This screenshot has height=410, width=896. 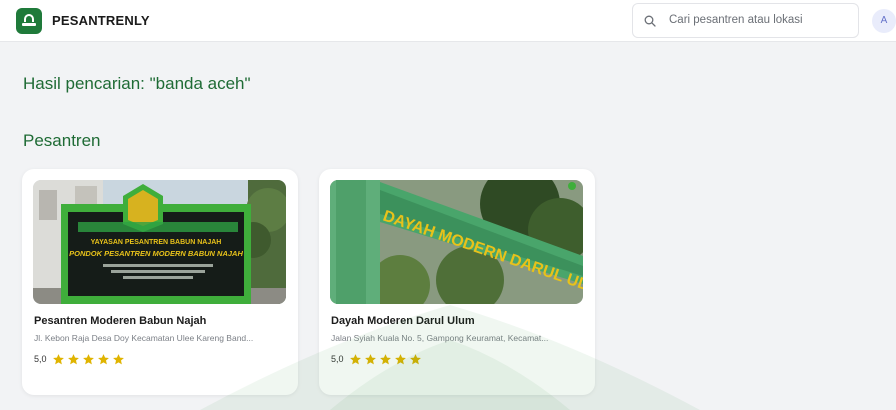 I want to click on section-heading-pesantren: Pesantren, so click(x=62, y=140).